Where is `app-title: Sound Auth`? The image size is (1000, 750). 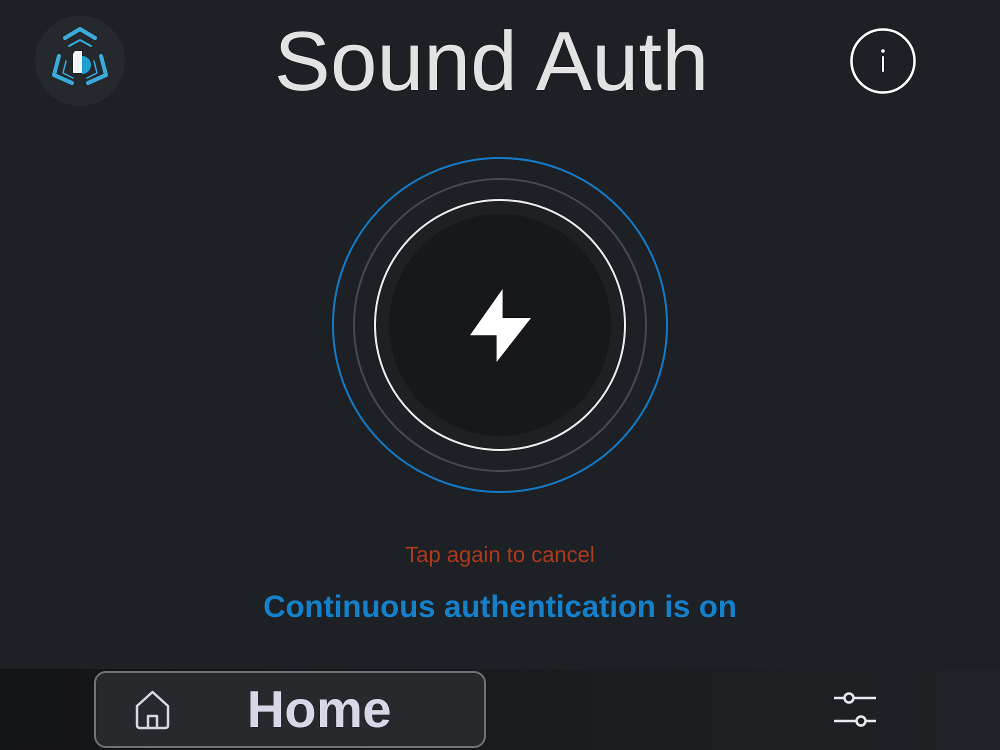 app-title: Sound Auth is located at coordinates (491, 61).